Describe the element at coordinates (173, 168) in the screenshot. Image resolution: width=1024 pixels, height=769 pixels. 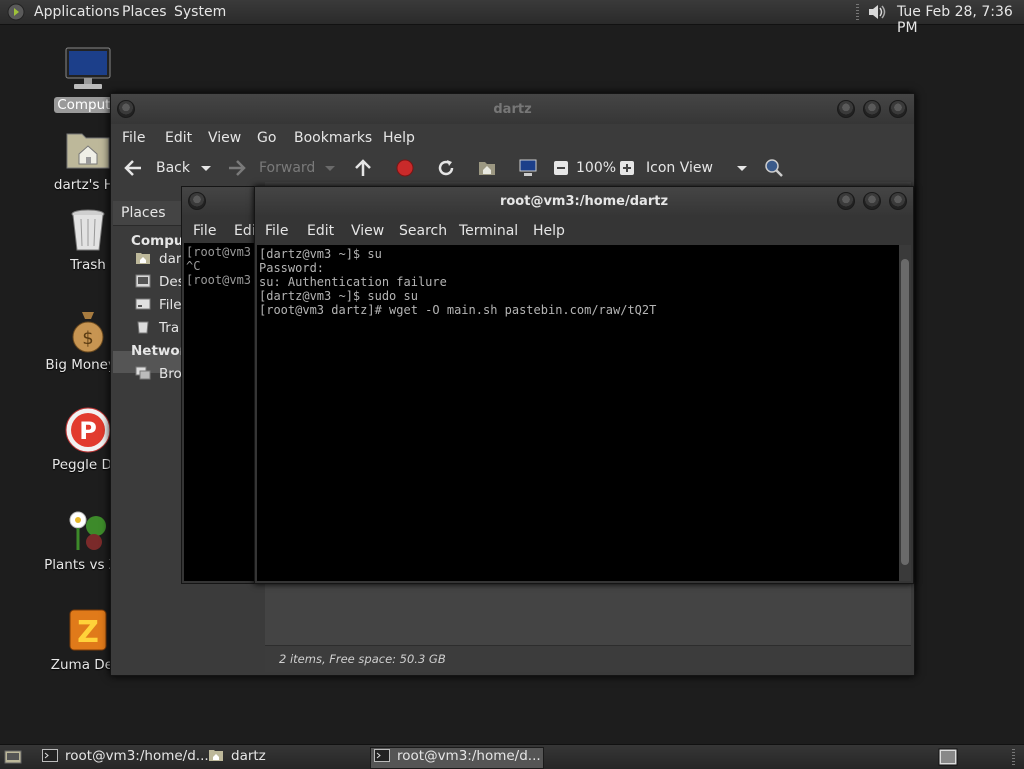
I see `back-button: Back` at that location.